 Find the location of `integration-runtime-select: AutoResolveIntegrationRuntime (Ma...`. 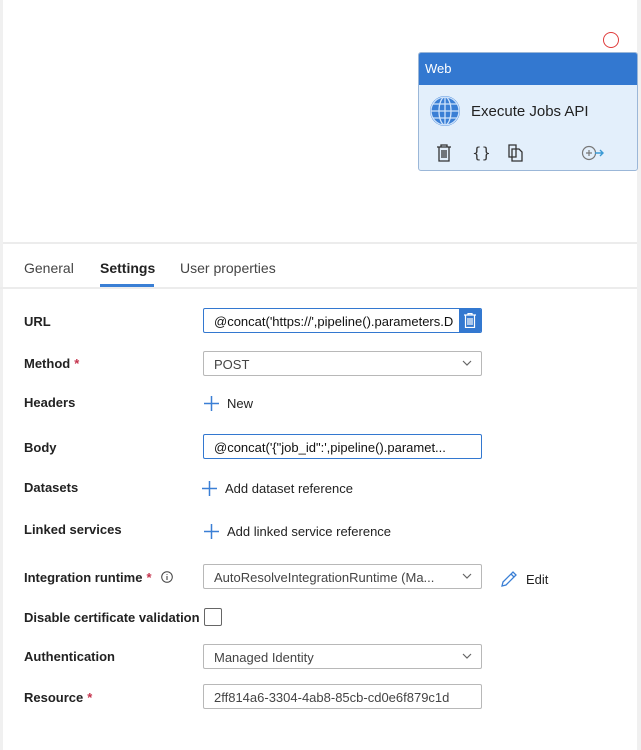

integration-runtime-select: AutoResolveIntegrationRuntime (Ma... is located at coordinates (342, 576).